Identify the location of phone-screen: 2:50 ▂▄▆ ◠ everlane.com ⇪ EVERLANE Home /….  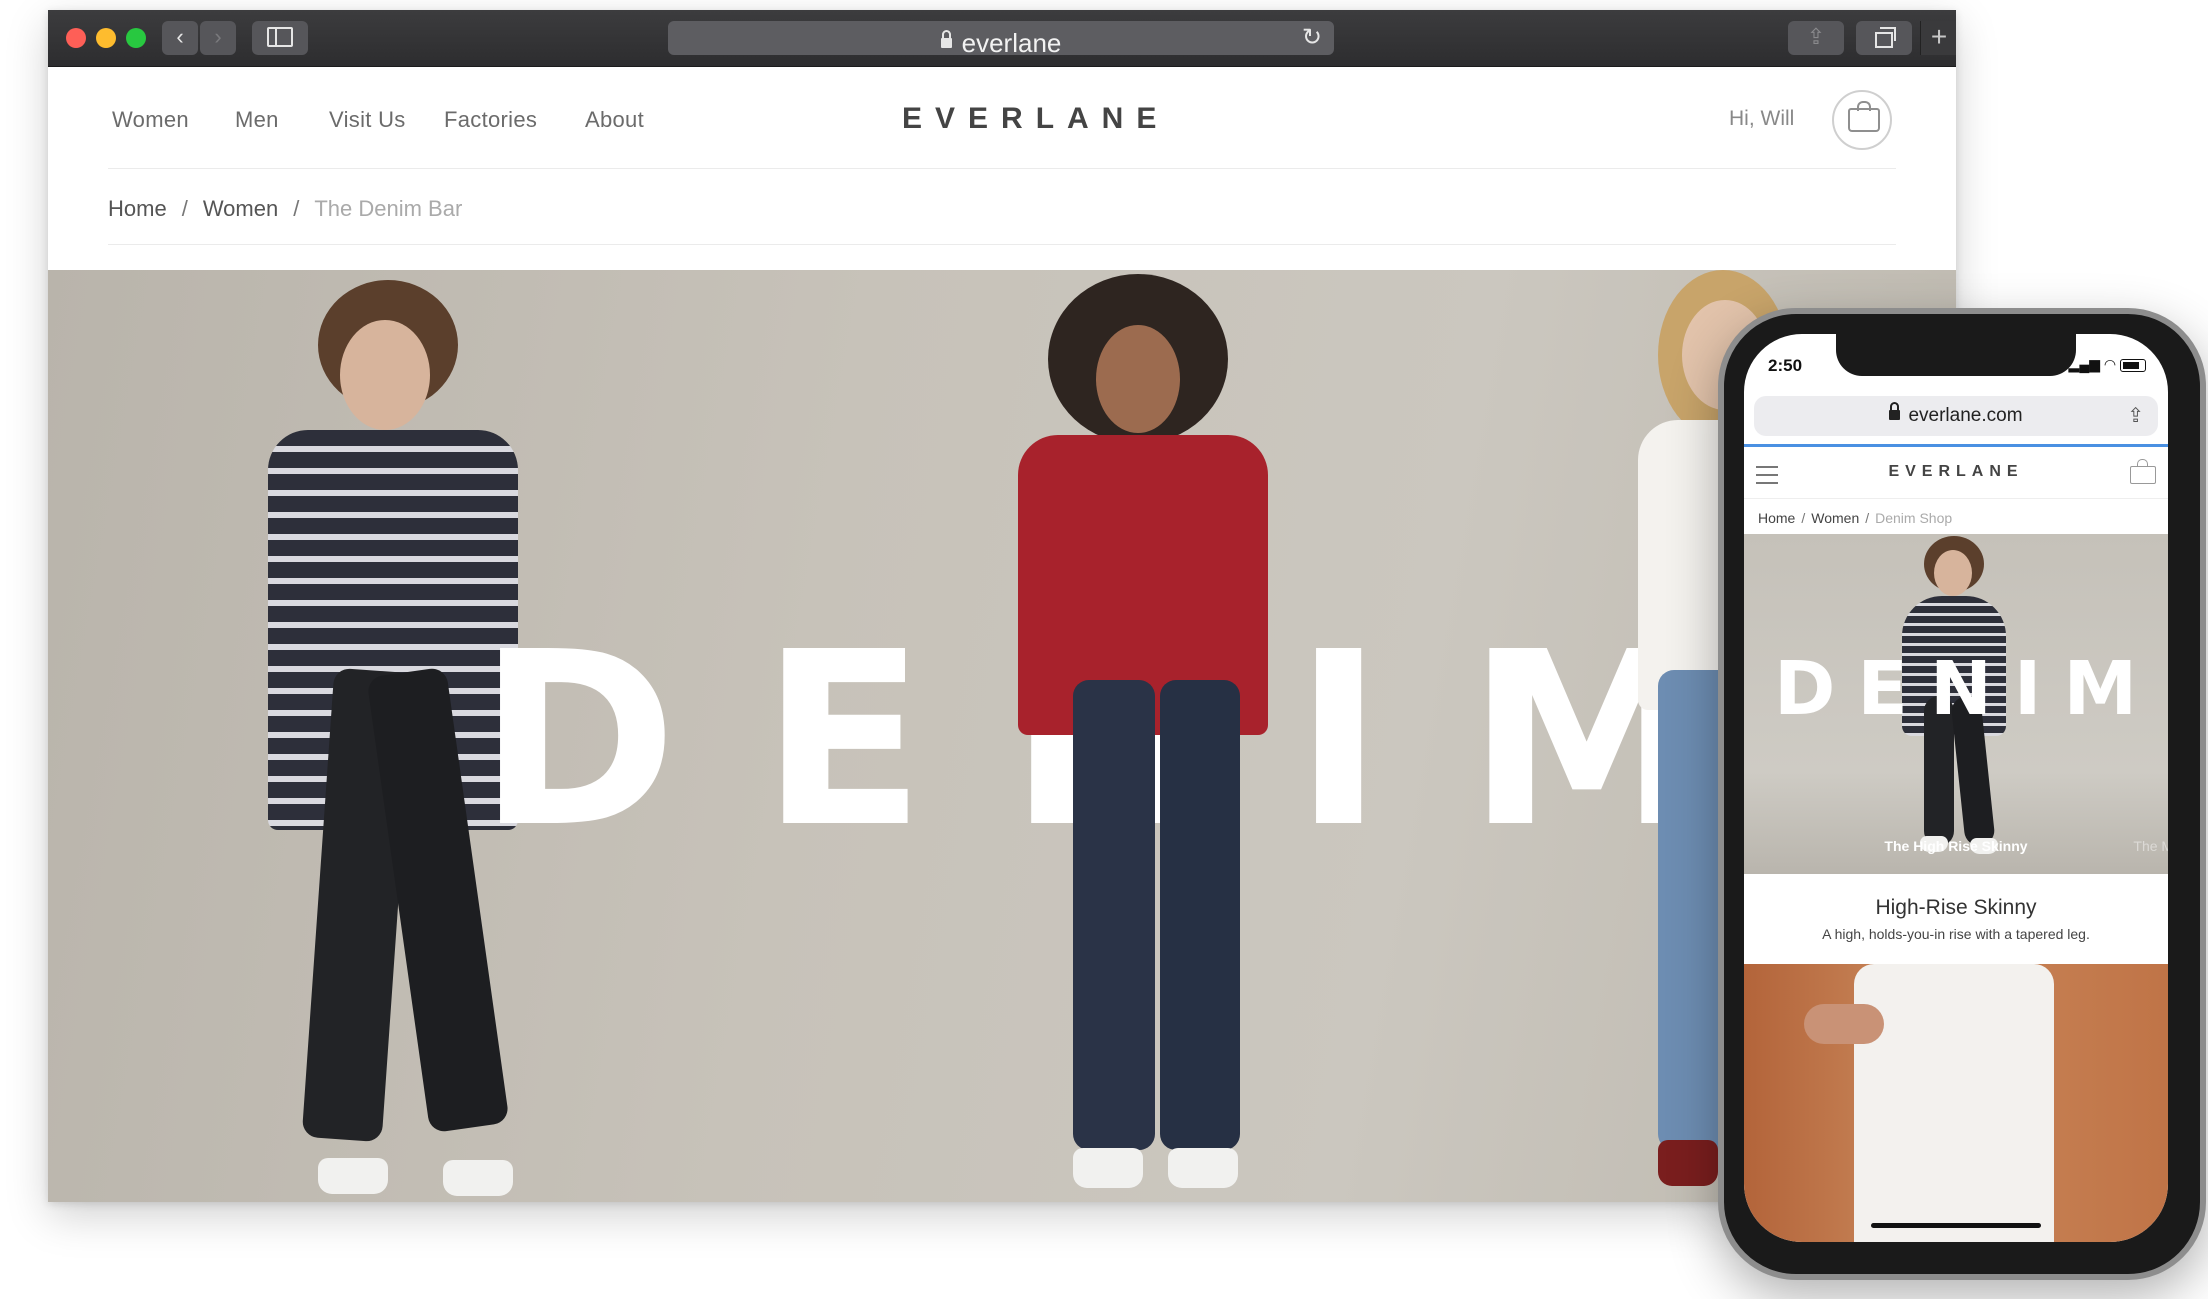
(1956, 788).